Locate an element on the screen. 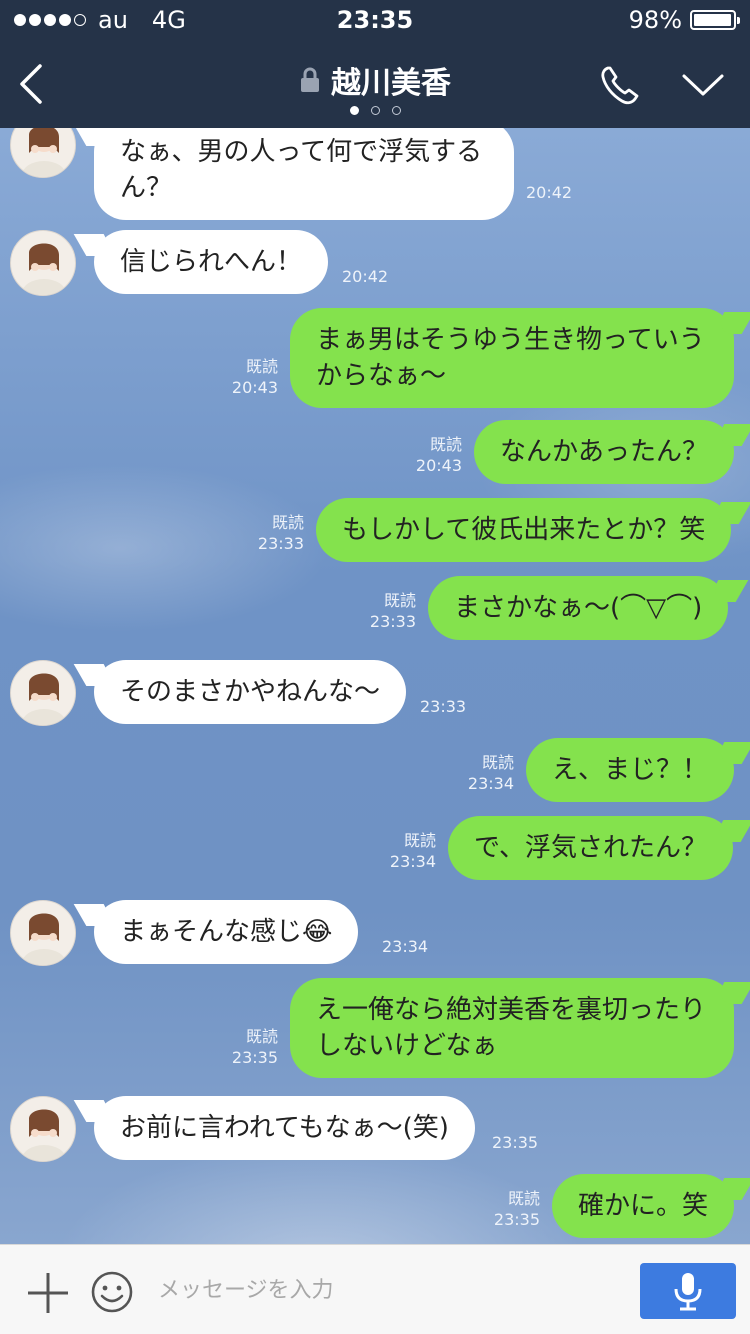 The image size is (750, 1334). emoji-button is located at coordinates (112, 1292).